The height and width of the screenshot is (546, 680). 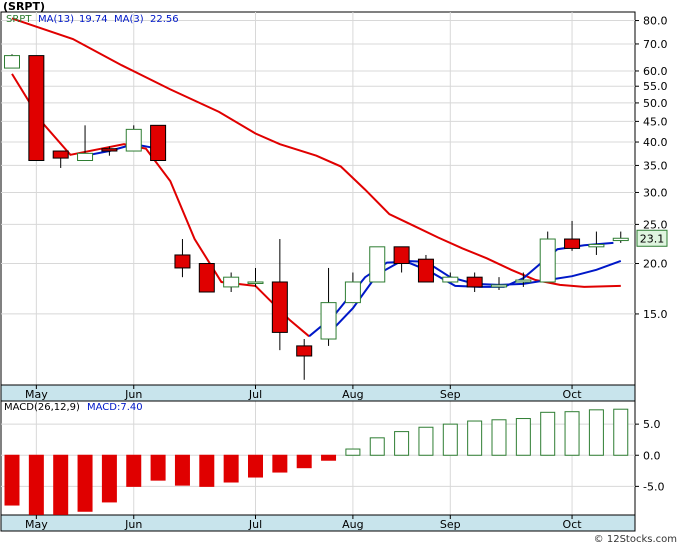 I want to click on price-axis-strip, so click(x=318, y=393).